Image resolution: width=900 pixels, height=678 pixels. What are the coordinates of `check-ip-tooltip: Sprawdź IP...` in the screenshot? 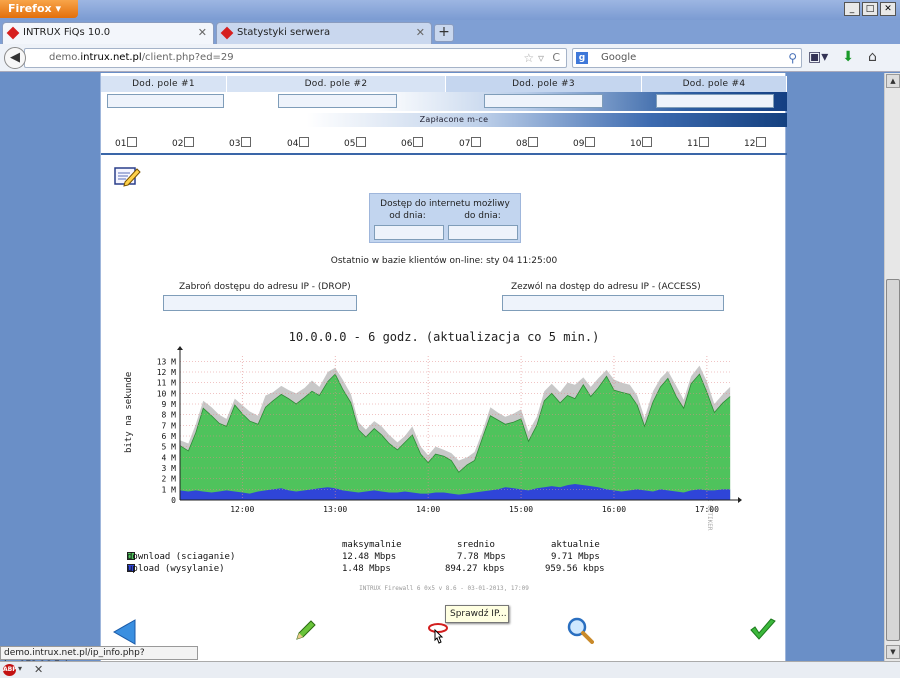 It's located at (477, 614).